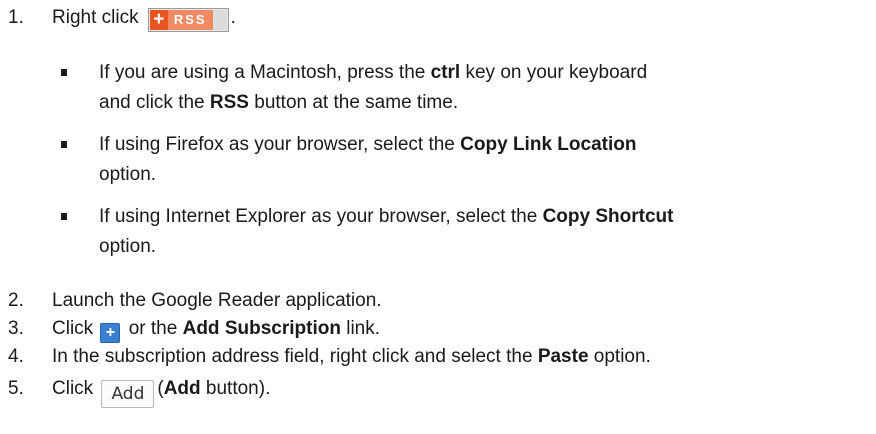  I want to click on step-3: 3. Click + or the Add Subscription link., so click(194, 330).